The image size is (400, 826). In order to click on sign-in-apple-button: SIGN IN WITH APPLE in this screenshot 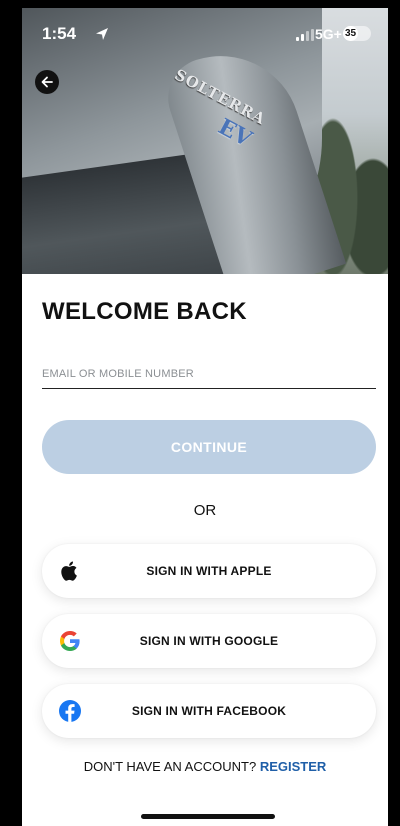, I will do `click(209, 571)`.